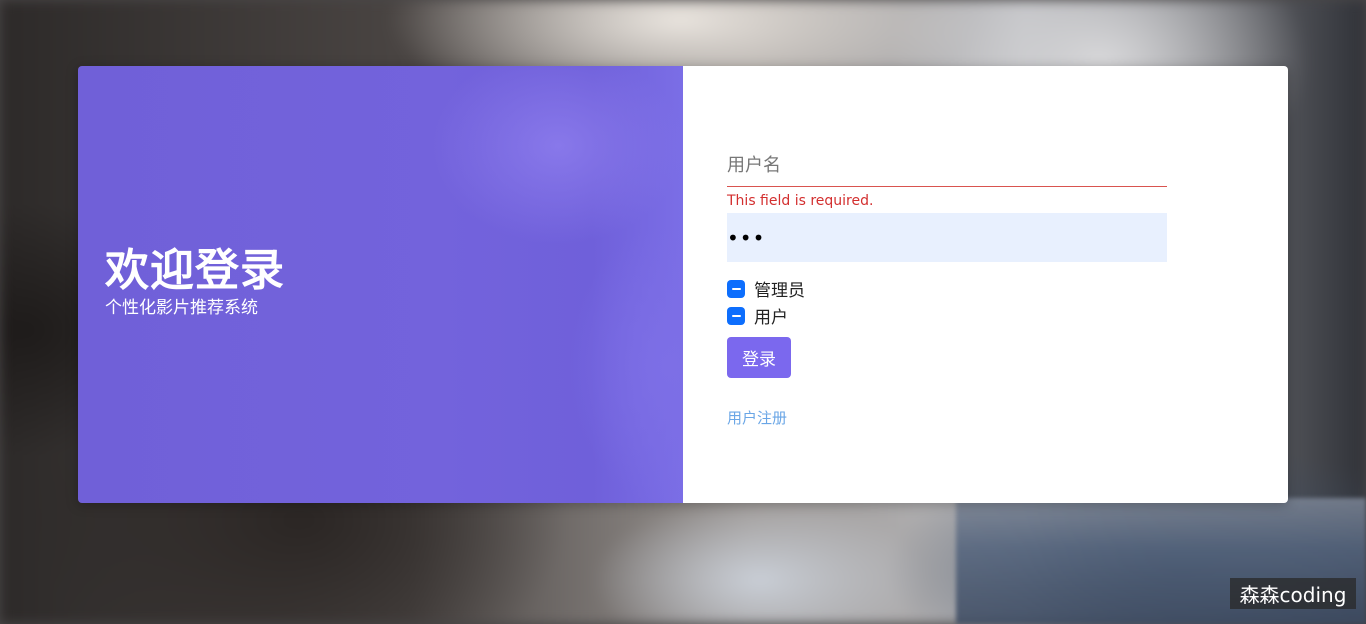 This screenshot has width=1366, height=624. Describe the element at coordinates (779, 291) in the screenshot. I see `role-admin-label: 管理员` at that location.